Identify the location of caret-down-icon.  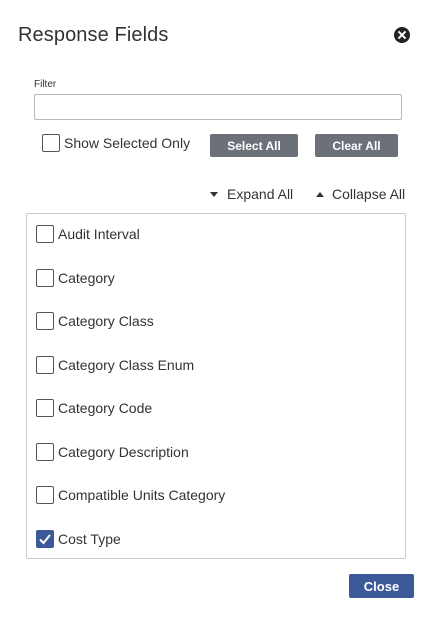
(214, 194).